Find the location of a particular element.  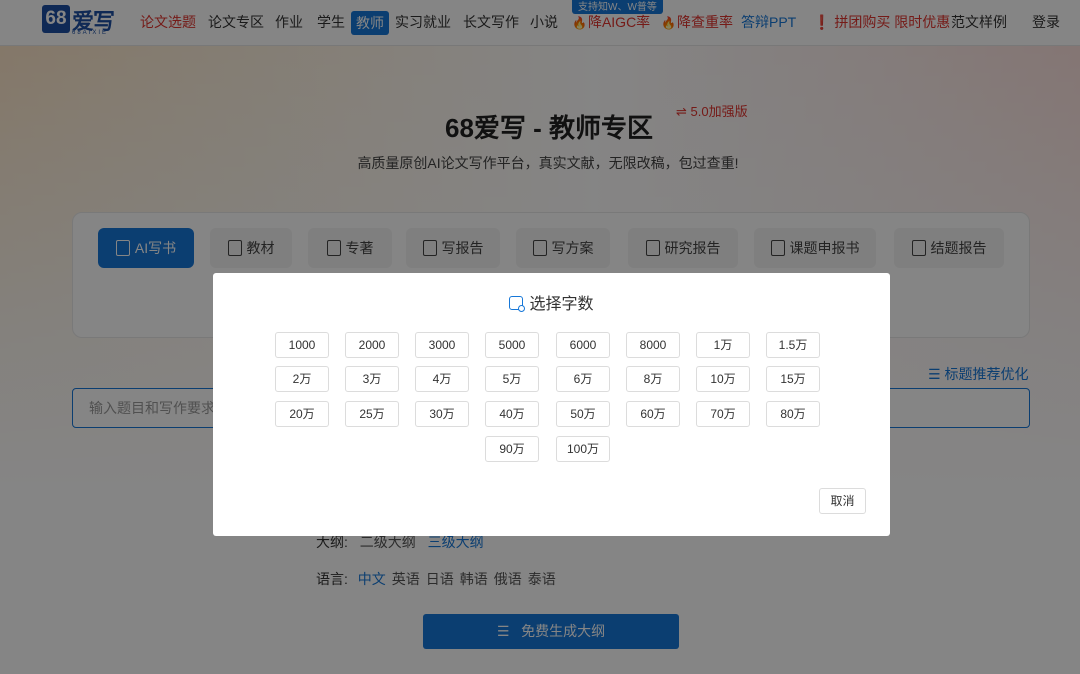

cancel-button: 取消 is located at coordinates (842, 501).